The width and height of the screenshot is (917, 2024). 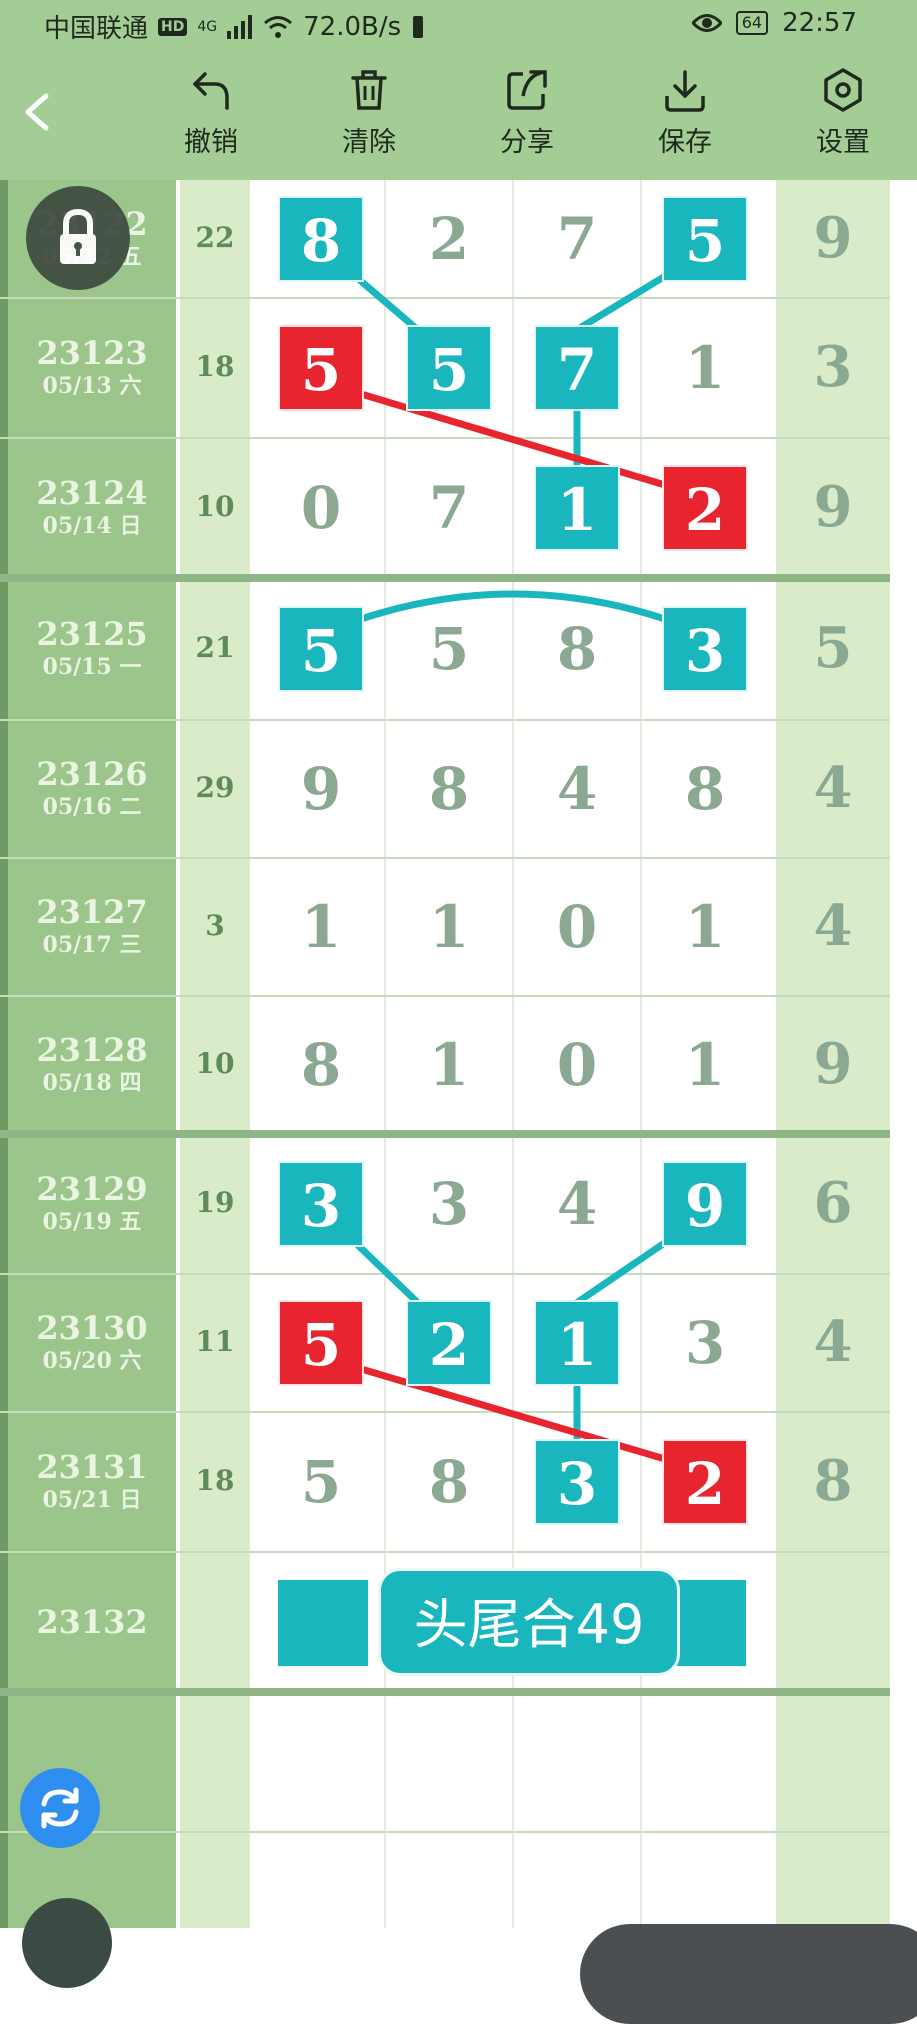 I want to click on issue-date: 05/18 四, so click(x=92, y=1083).